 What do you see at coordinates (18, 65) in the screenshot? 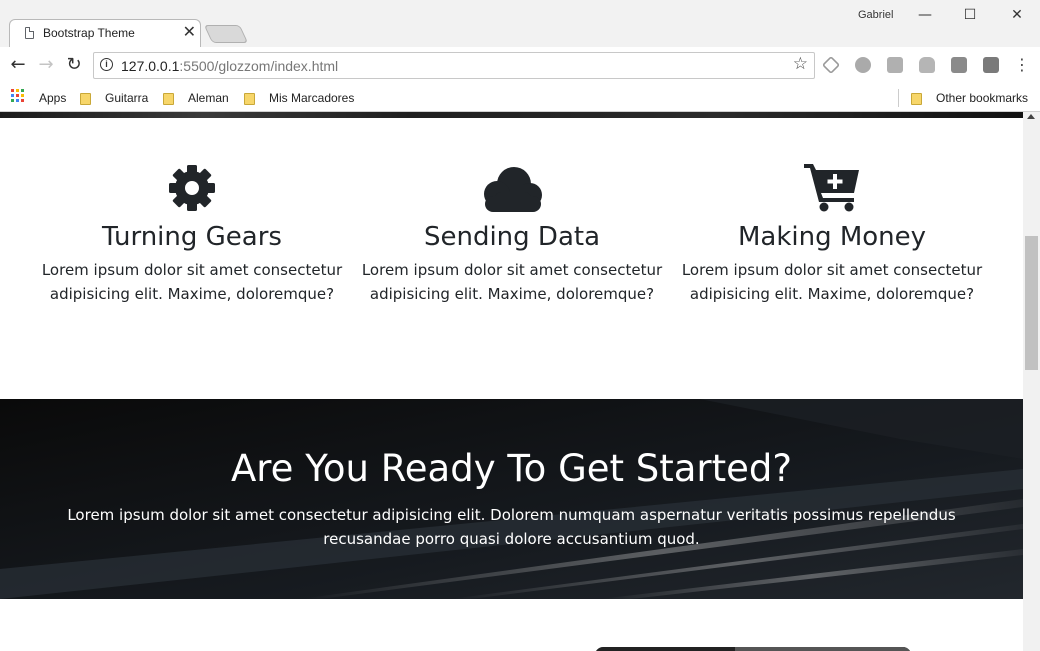
I see `back-arrow-icon: ←` at bounding box center [18, 65].